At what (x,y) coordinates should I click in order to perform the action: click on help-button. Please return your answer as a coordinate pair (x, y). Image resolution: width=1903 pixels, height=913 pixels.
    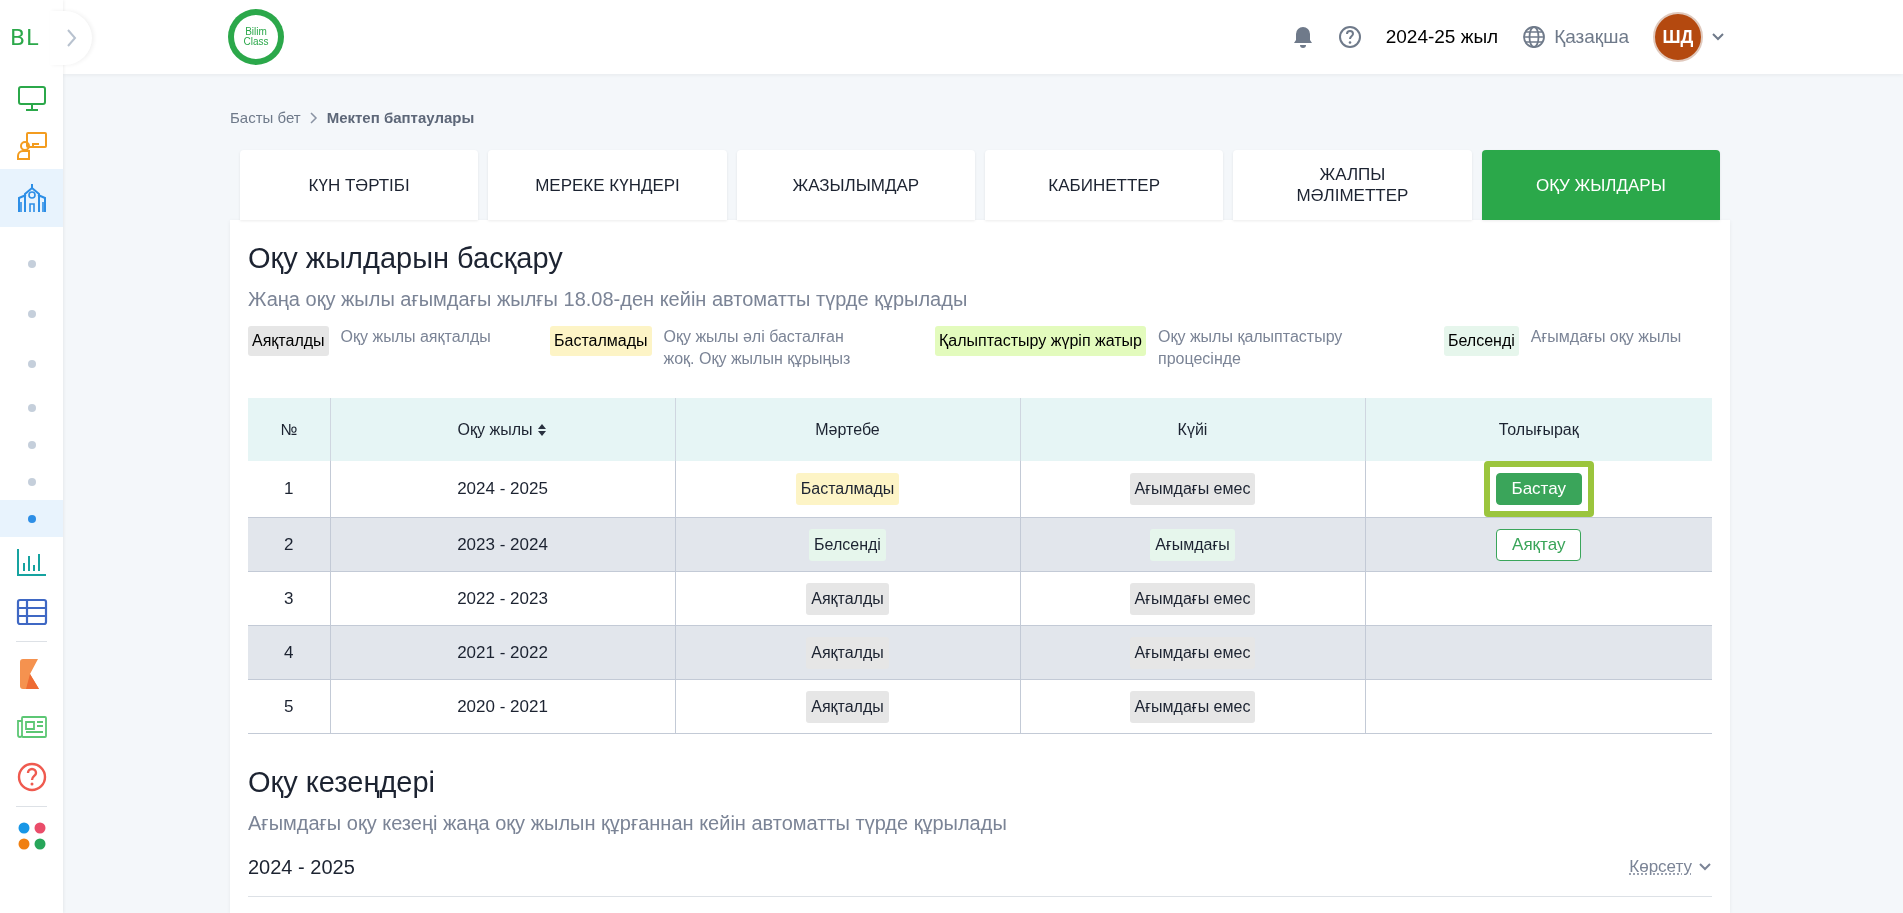
    Looking at the image, I should click on (1349, 37).